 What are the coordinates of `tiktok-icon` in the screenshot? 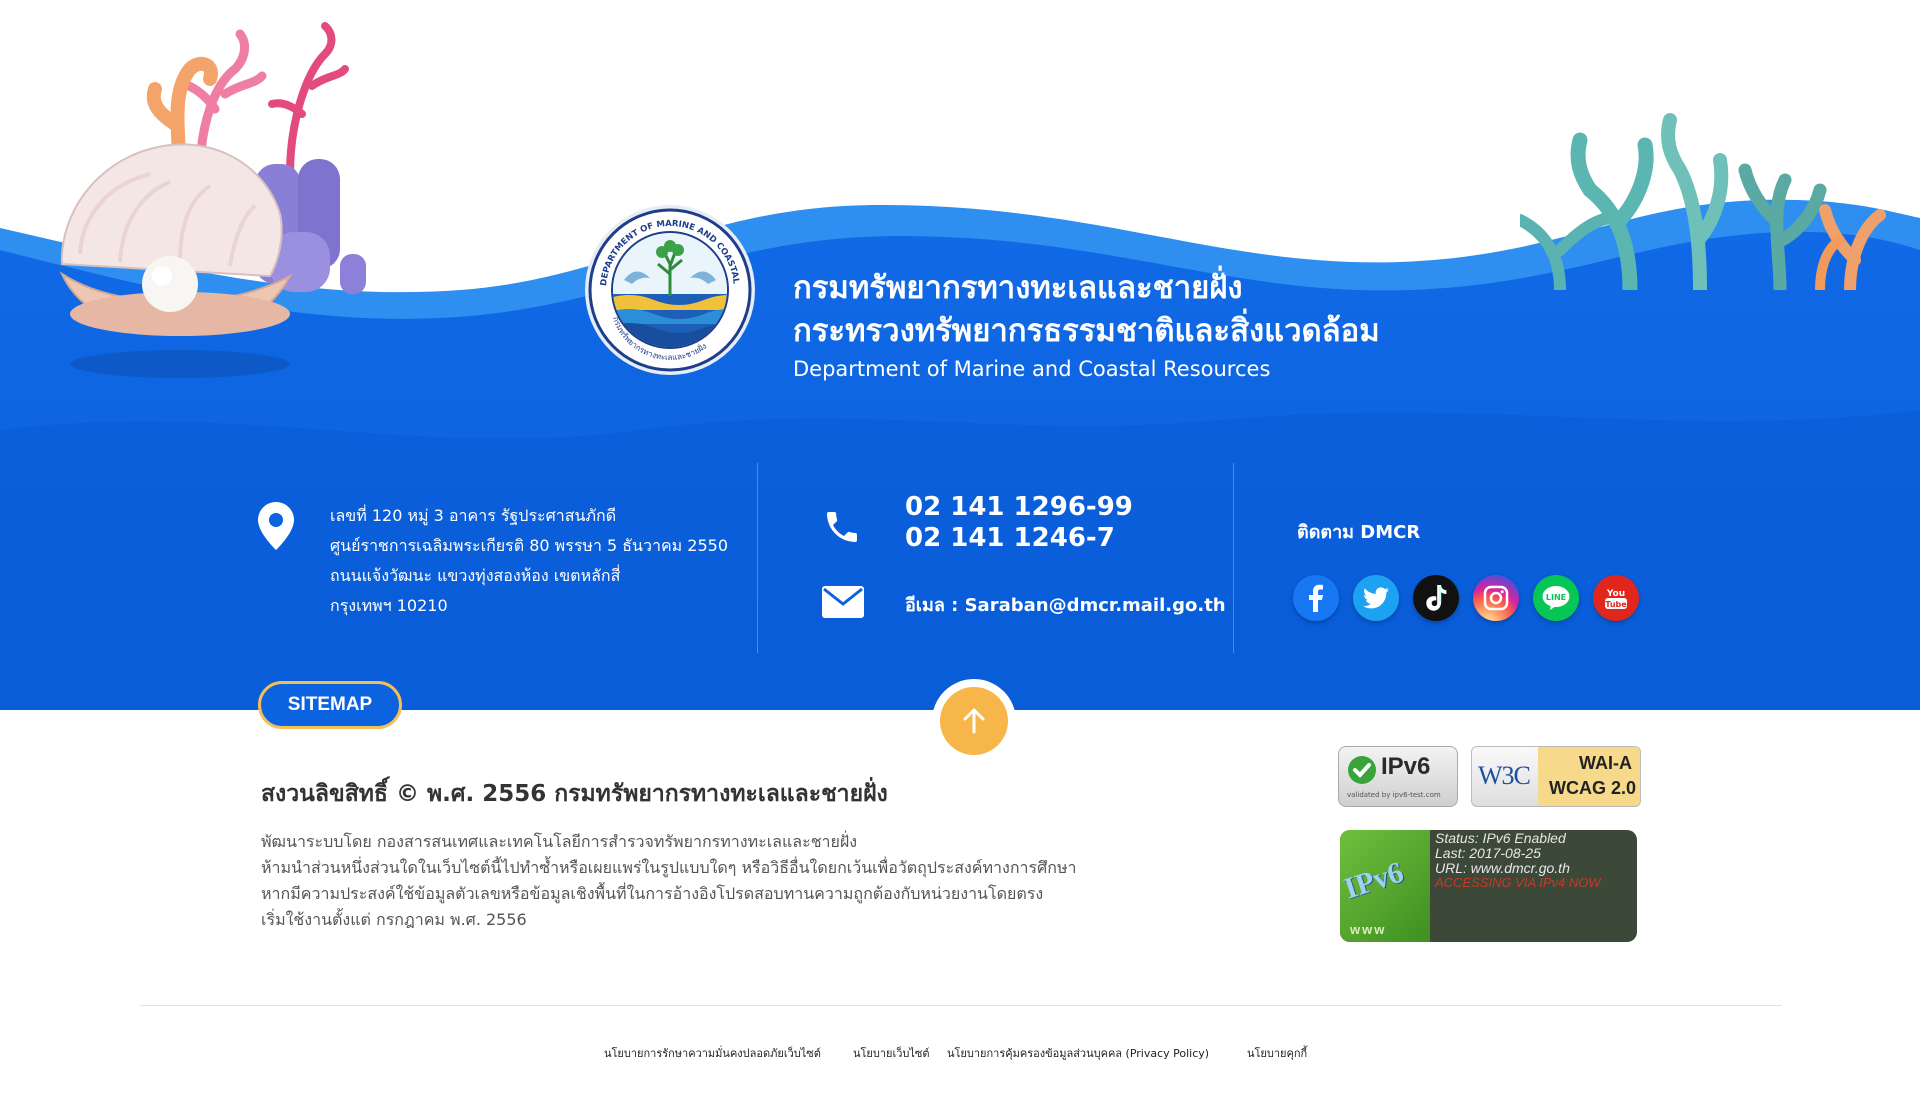 It's located at (1436, 598).